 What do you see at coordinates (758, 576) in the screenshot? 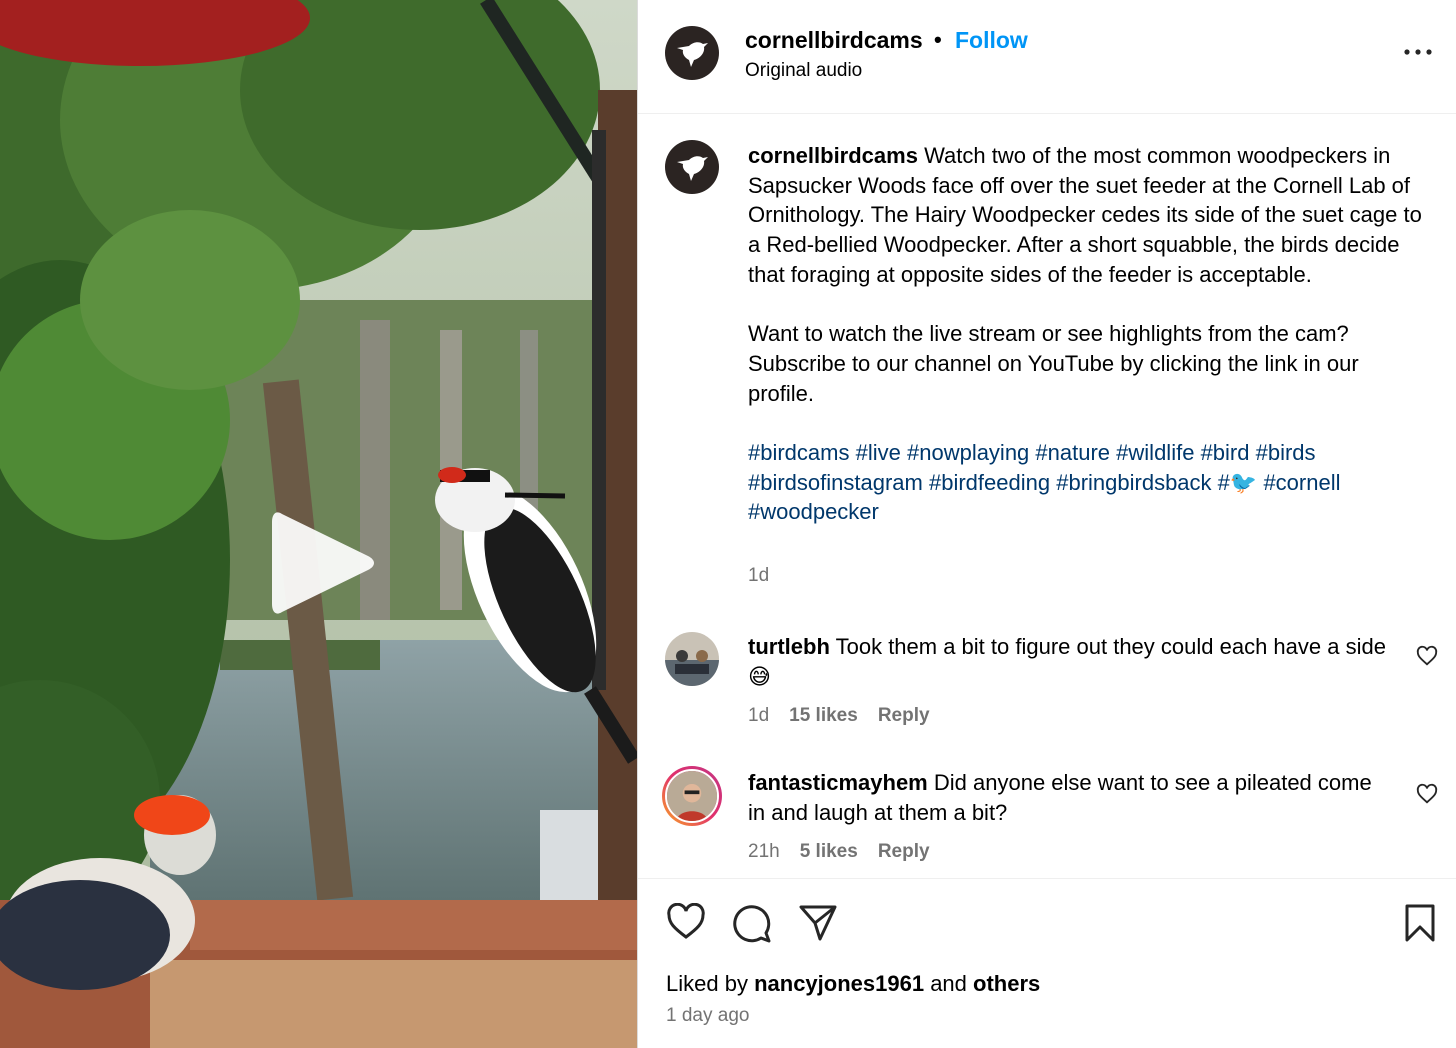
I see `caption-timestamp: 1d` at bounding box center [758, 576].